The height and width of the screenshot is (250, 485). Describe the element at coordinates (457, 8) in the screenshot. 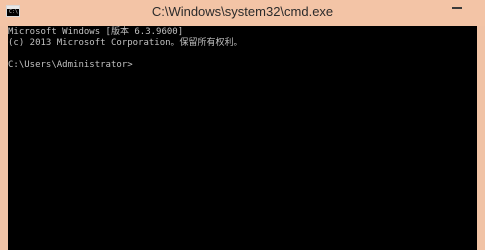

I see `minimize-icon` at that location.